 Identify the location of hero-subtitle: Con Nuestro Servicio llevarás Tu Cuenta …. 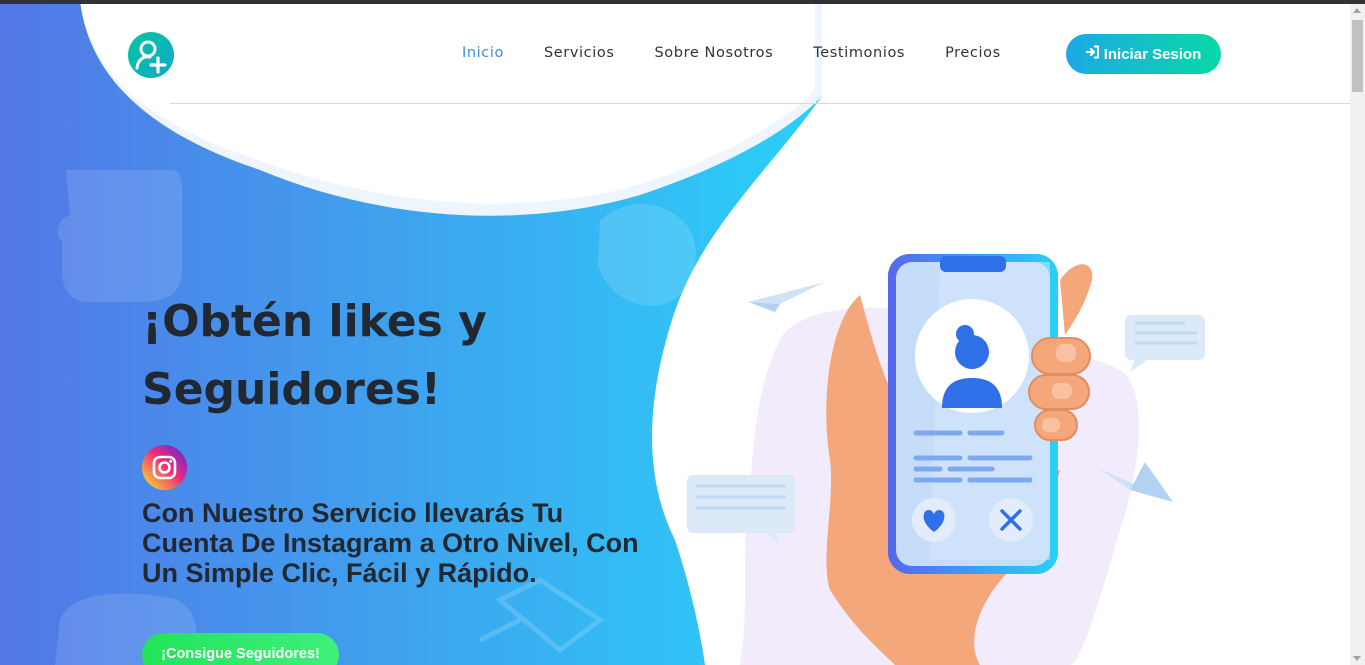
(390, 543).